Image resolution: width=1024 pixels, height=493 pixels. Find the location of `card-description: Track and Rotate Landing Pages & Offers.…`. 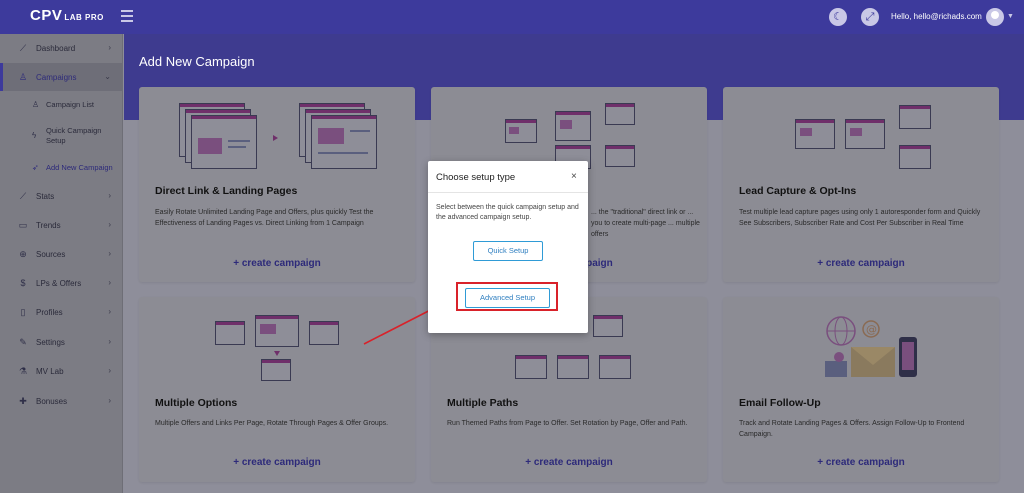

card-description: Track and Rotate Landing Pages & Offers.… is located at coordinates (852, 429).